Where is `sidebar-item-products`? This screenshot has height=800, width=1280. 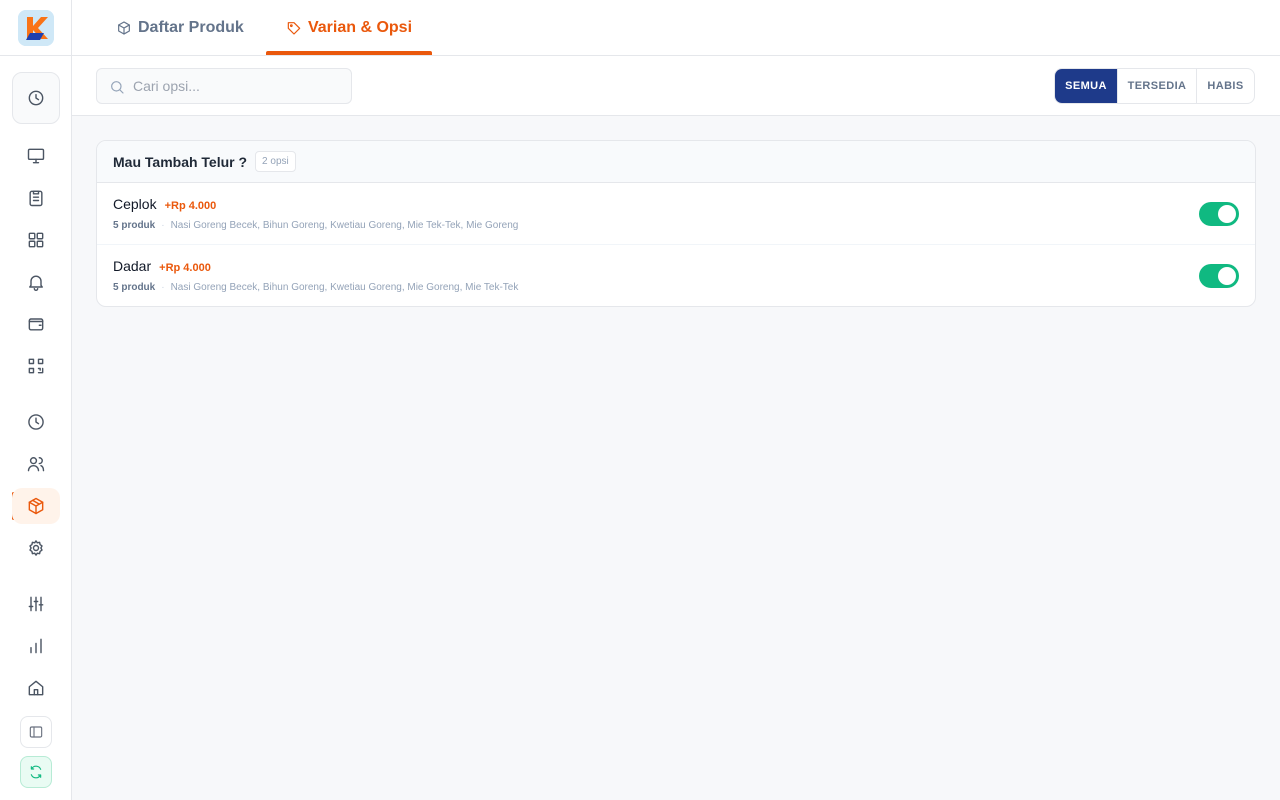
sidebar-item-products is located at coordinates (36, 506).